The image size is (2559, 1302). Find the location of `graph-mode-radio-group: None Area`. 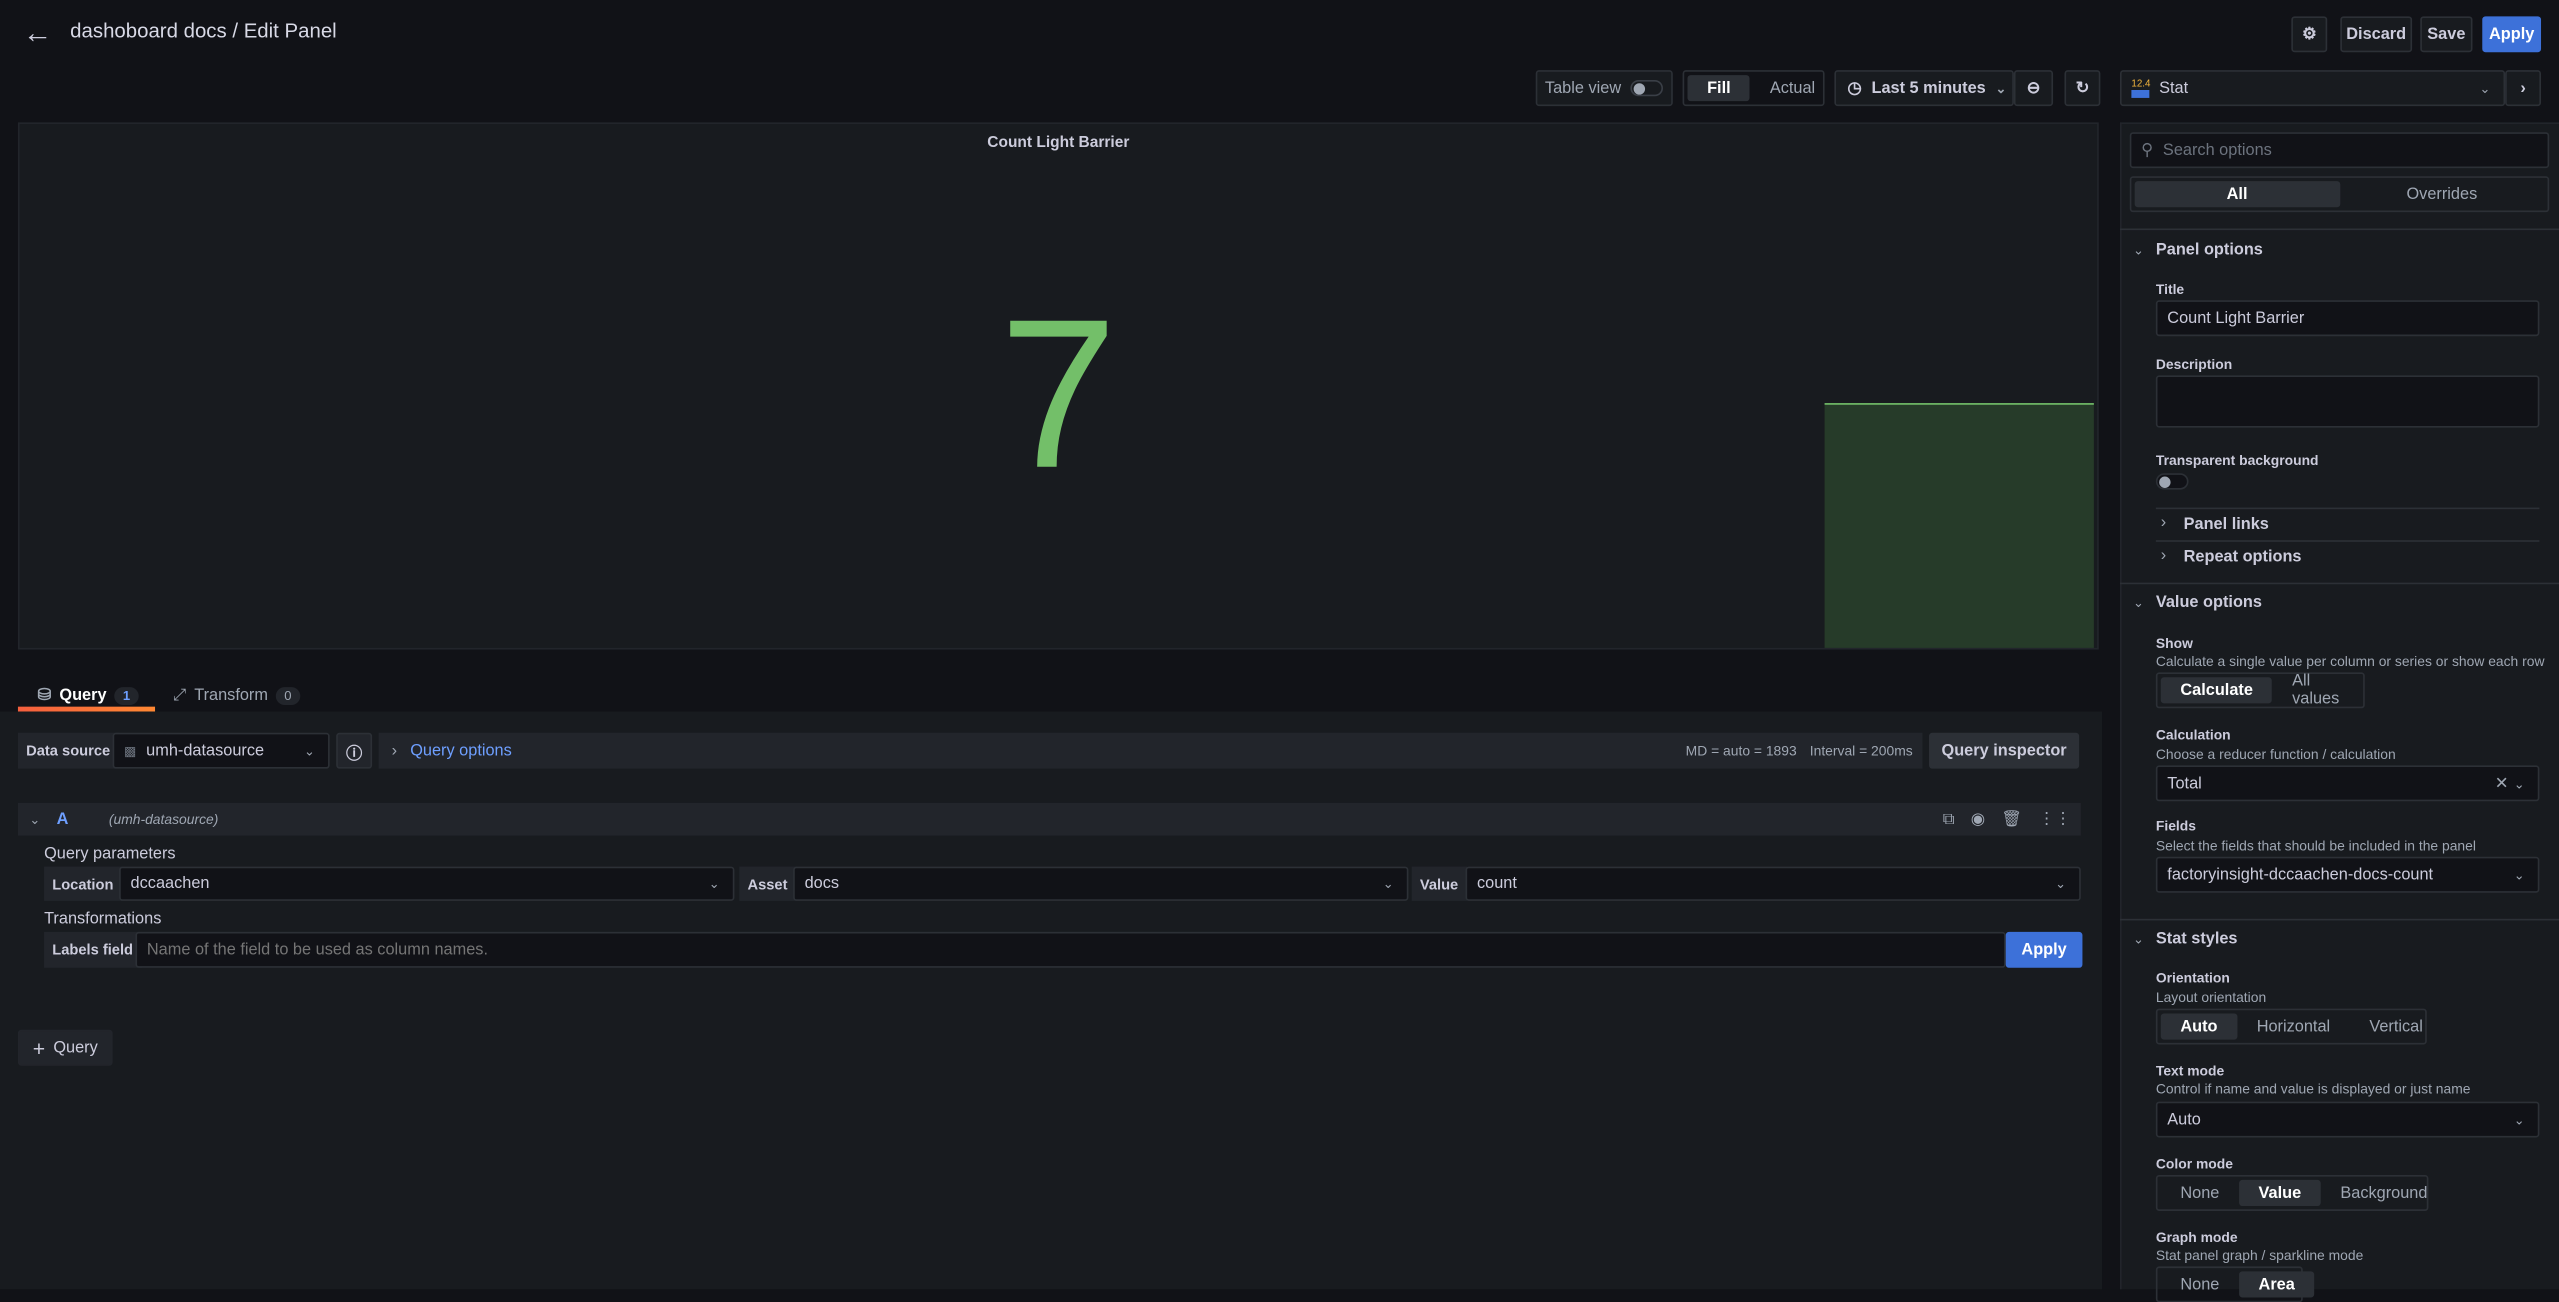

graph-mode-radio-group: None Area is located at coordinates (2235, 1284).